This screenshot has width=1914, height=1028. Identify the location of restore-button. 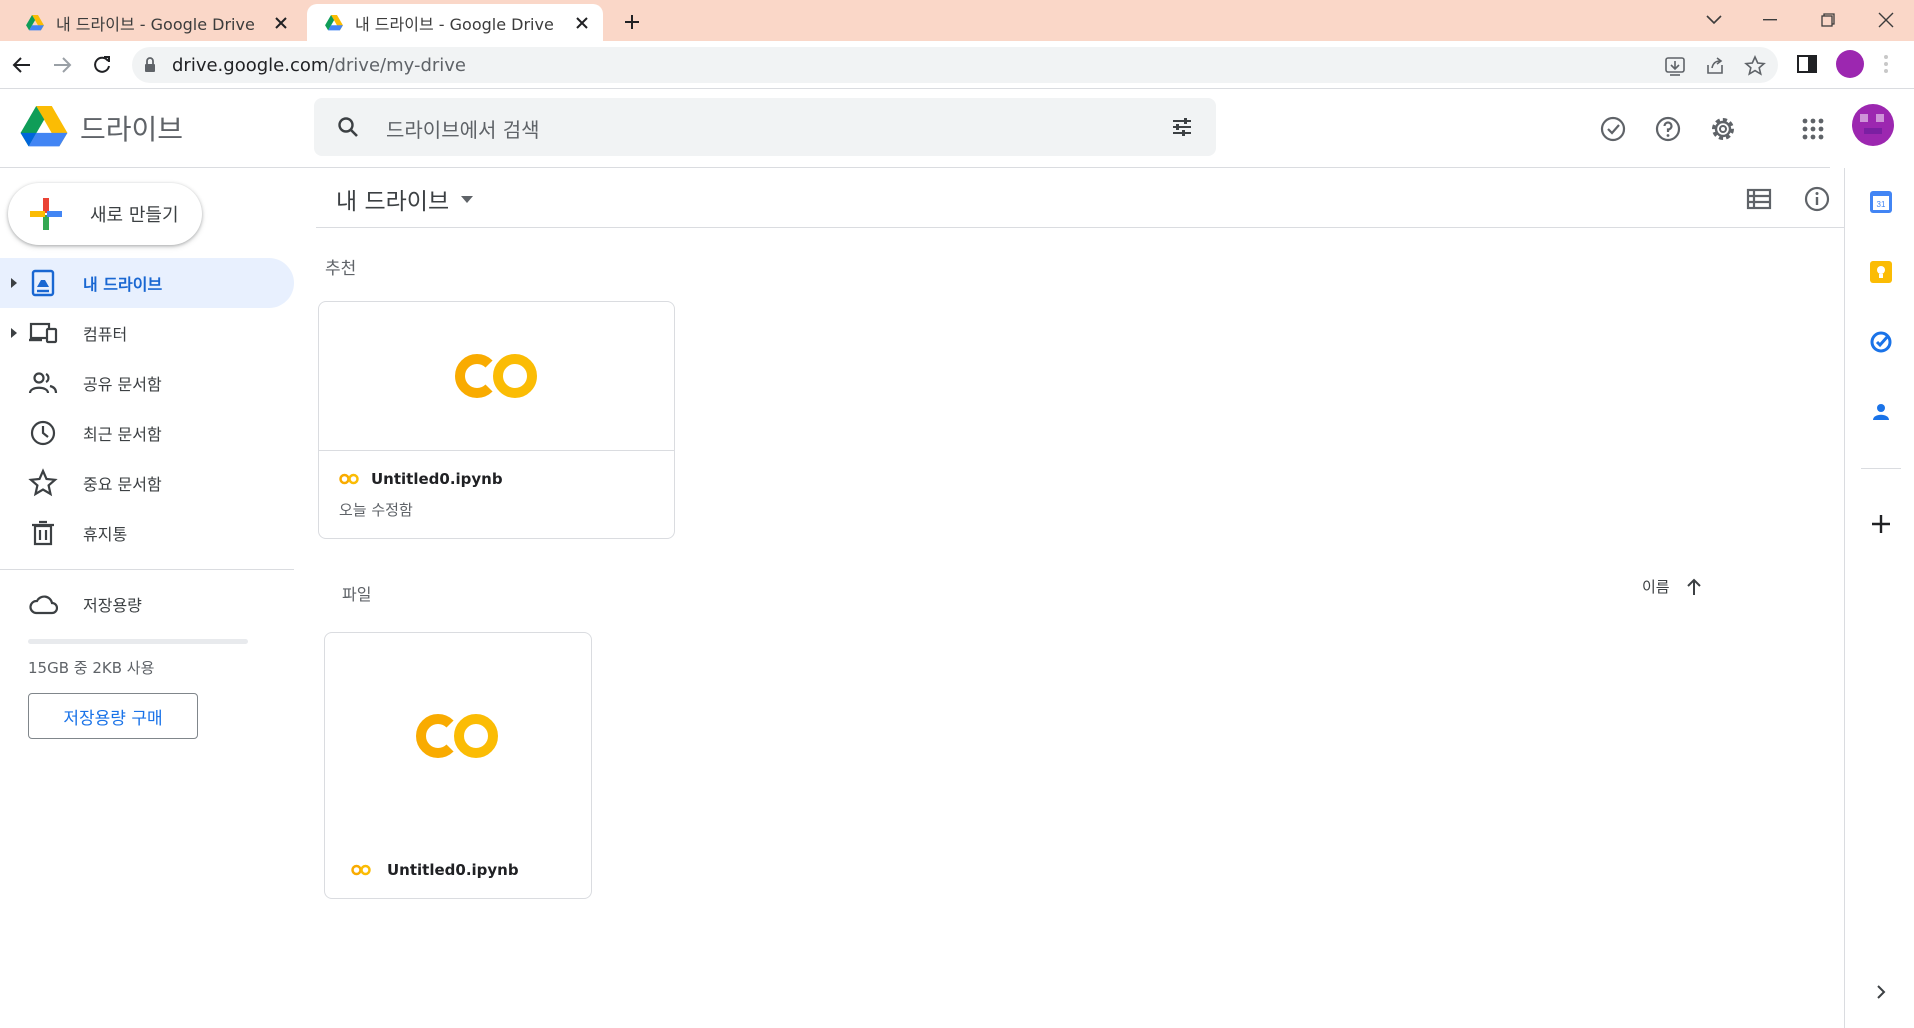
(1828, 20).